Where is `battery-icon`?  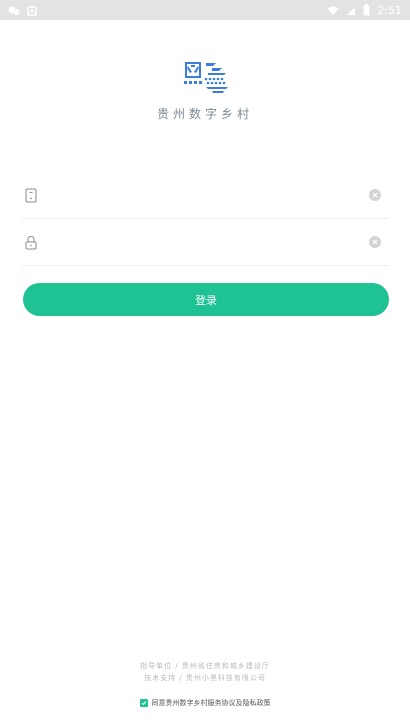
battery-icon is located at coordinates (366, 10).